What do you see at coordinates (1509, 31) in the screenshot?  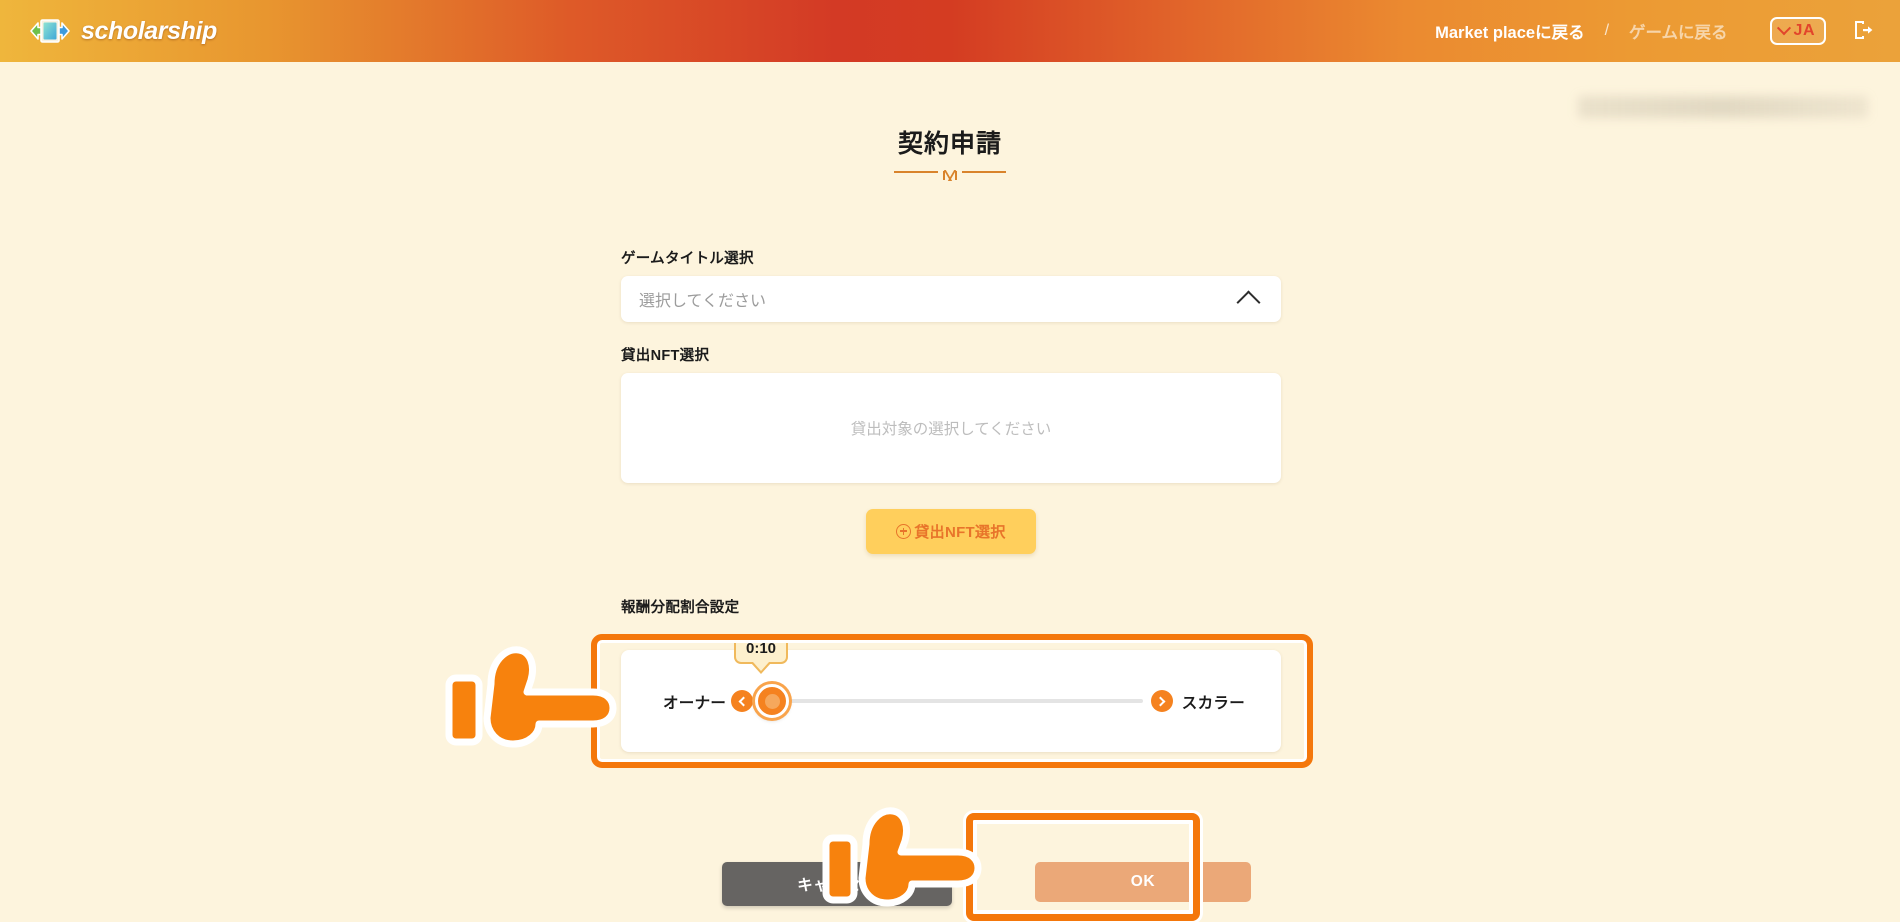 I see `back-to-marketplace-link: Market placeに戻る` at bounding box center [1509, 31].